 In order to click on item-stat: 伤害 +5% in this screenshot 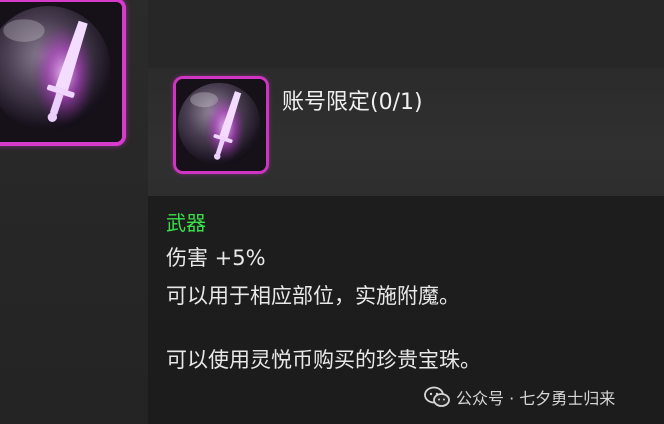, I will do `click(216, 258)`.